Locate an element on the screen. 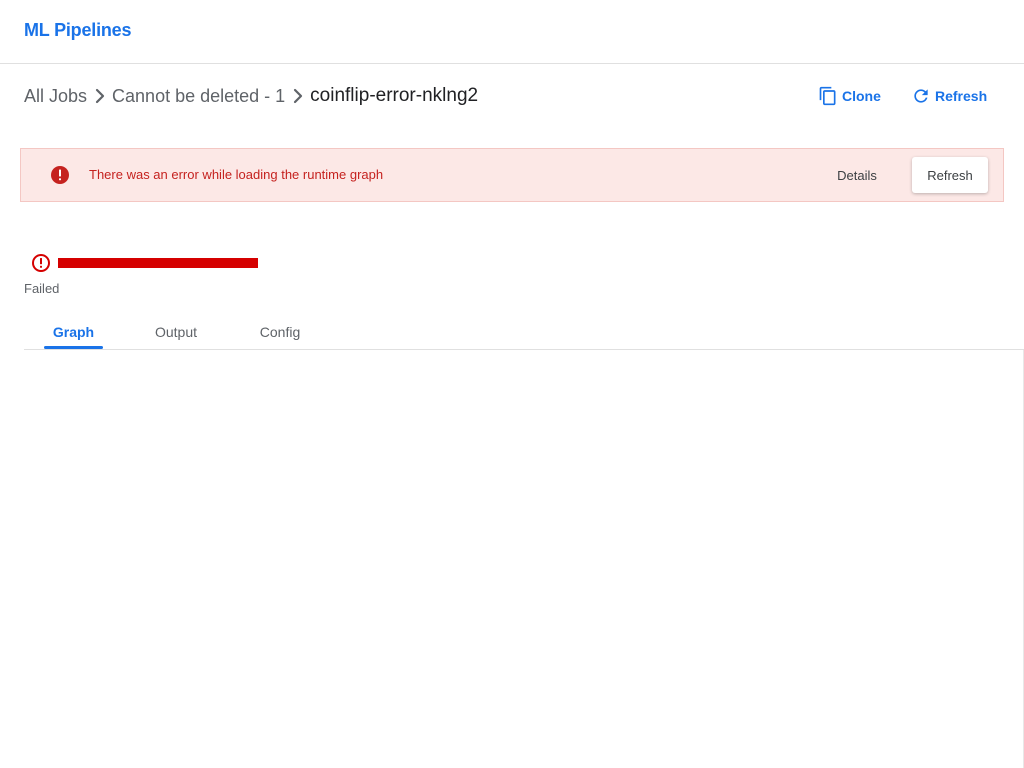  breadcrumb-all-jobs: All Jobs is located at coordinates (55, 96).